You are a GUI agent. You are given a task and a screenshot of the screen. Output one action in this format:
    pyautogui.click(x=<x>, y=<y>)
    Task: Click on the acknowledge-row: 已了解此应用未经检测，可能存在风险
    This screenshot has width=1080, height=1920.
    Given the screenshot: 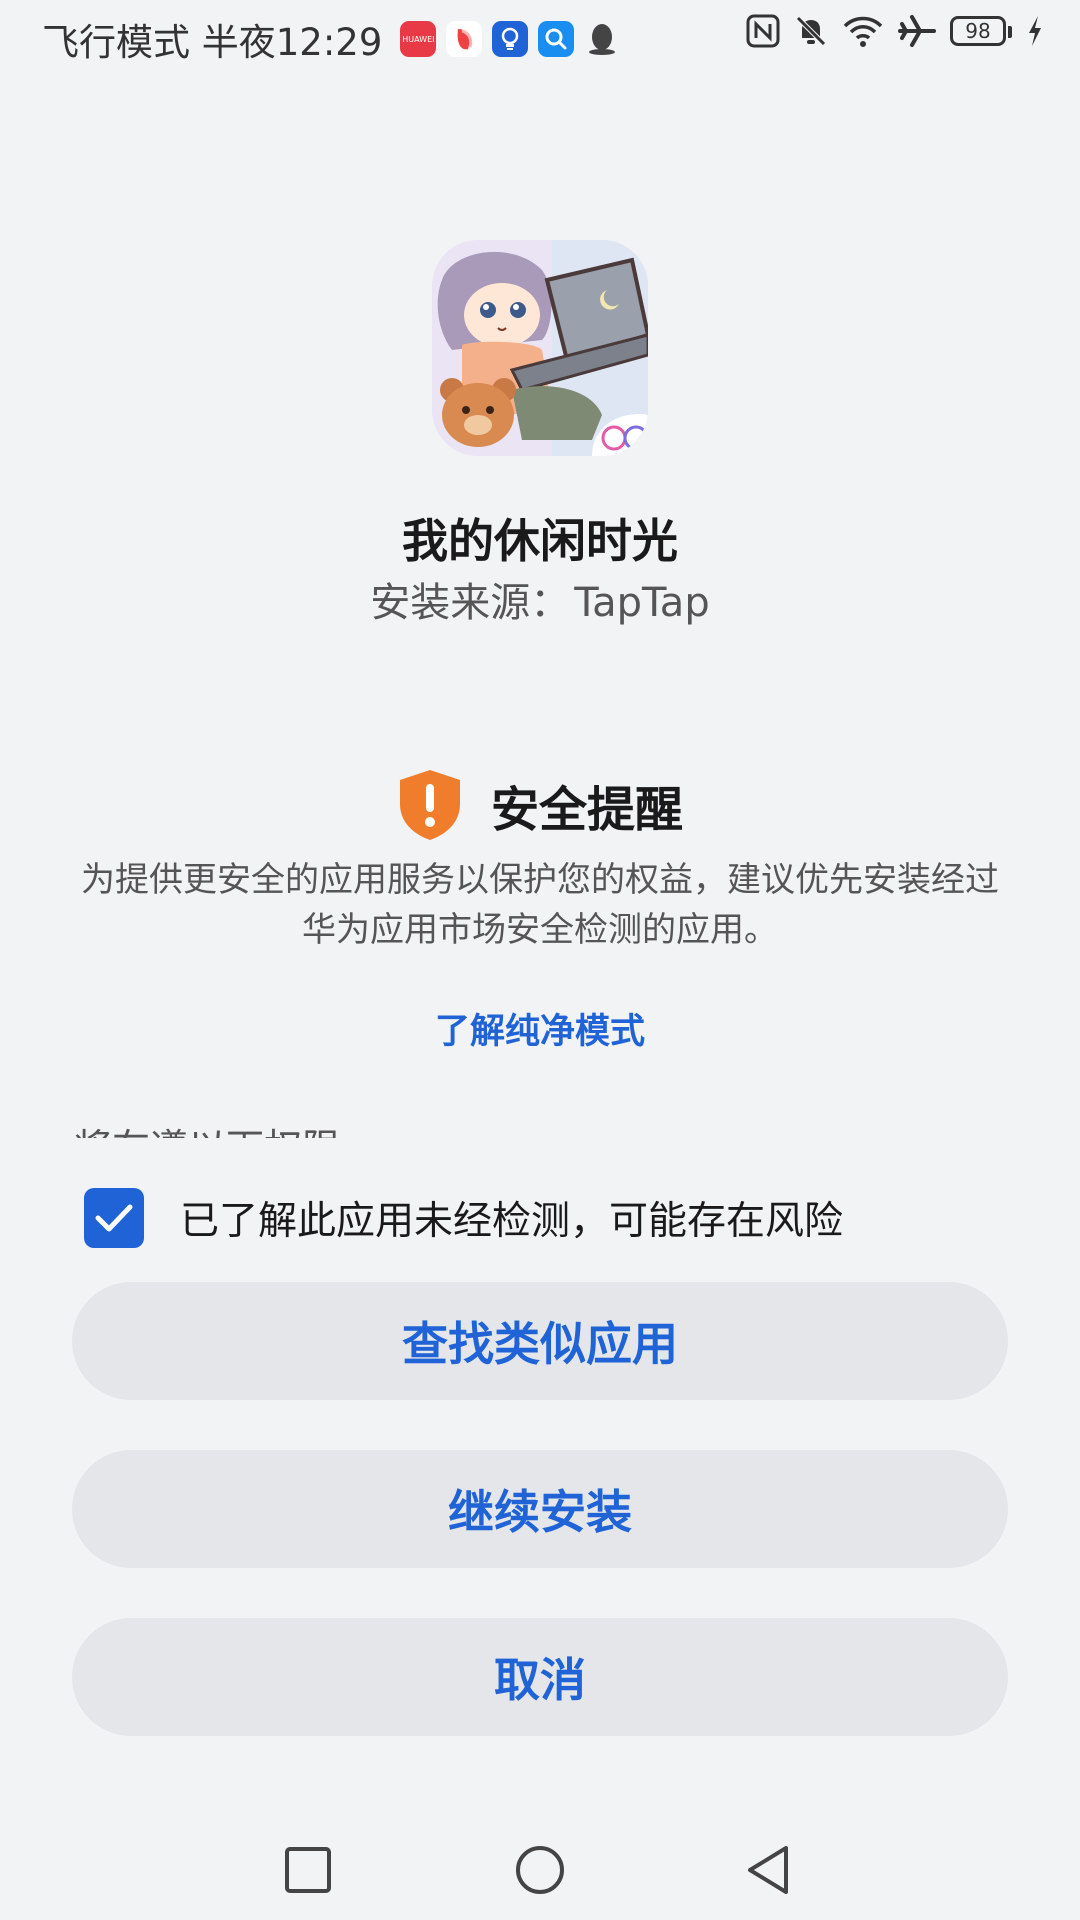 What is the action you would take?
    pyautogui.click(x=463, y=1218)
    